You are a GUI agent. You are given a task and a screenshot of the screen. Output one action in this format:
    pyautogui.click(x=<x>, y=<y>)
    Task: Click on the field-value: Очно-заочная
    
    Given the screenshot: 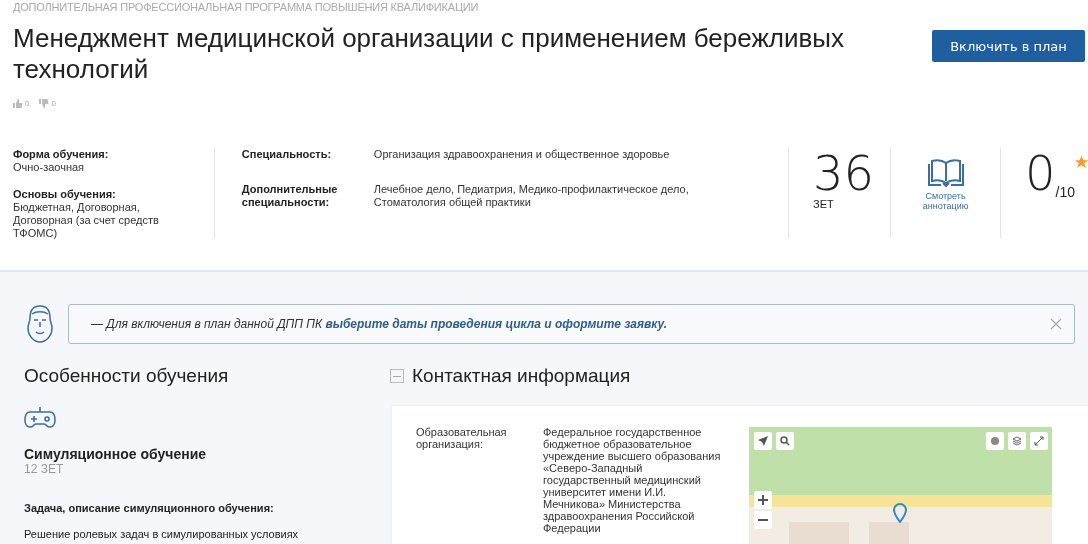 What is the action you would take?
    pyautogui.click(x=49, y=167)
    